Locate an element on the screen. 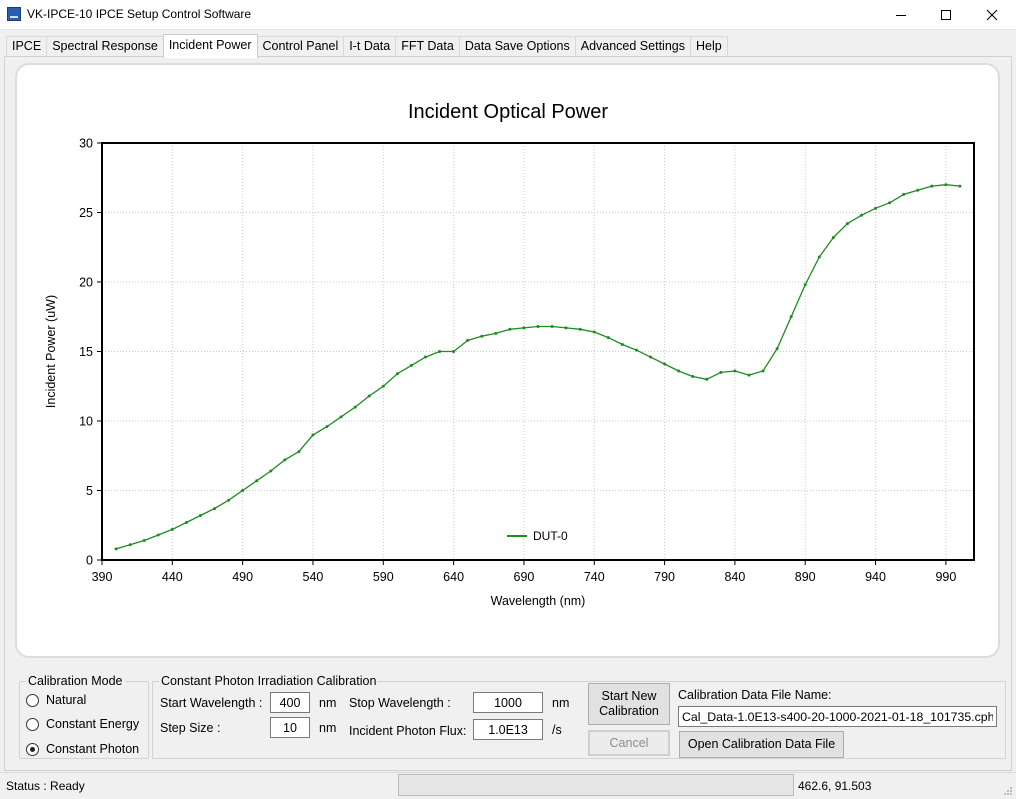  x-tick-label: 490 is located at coordinates (242, 577).